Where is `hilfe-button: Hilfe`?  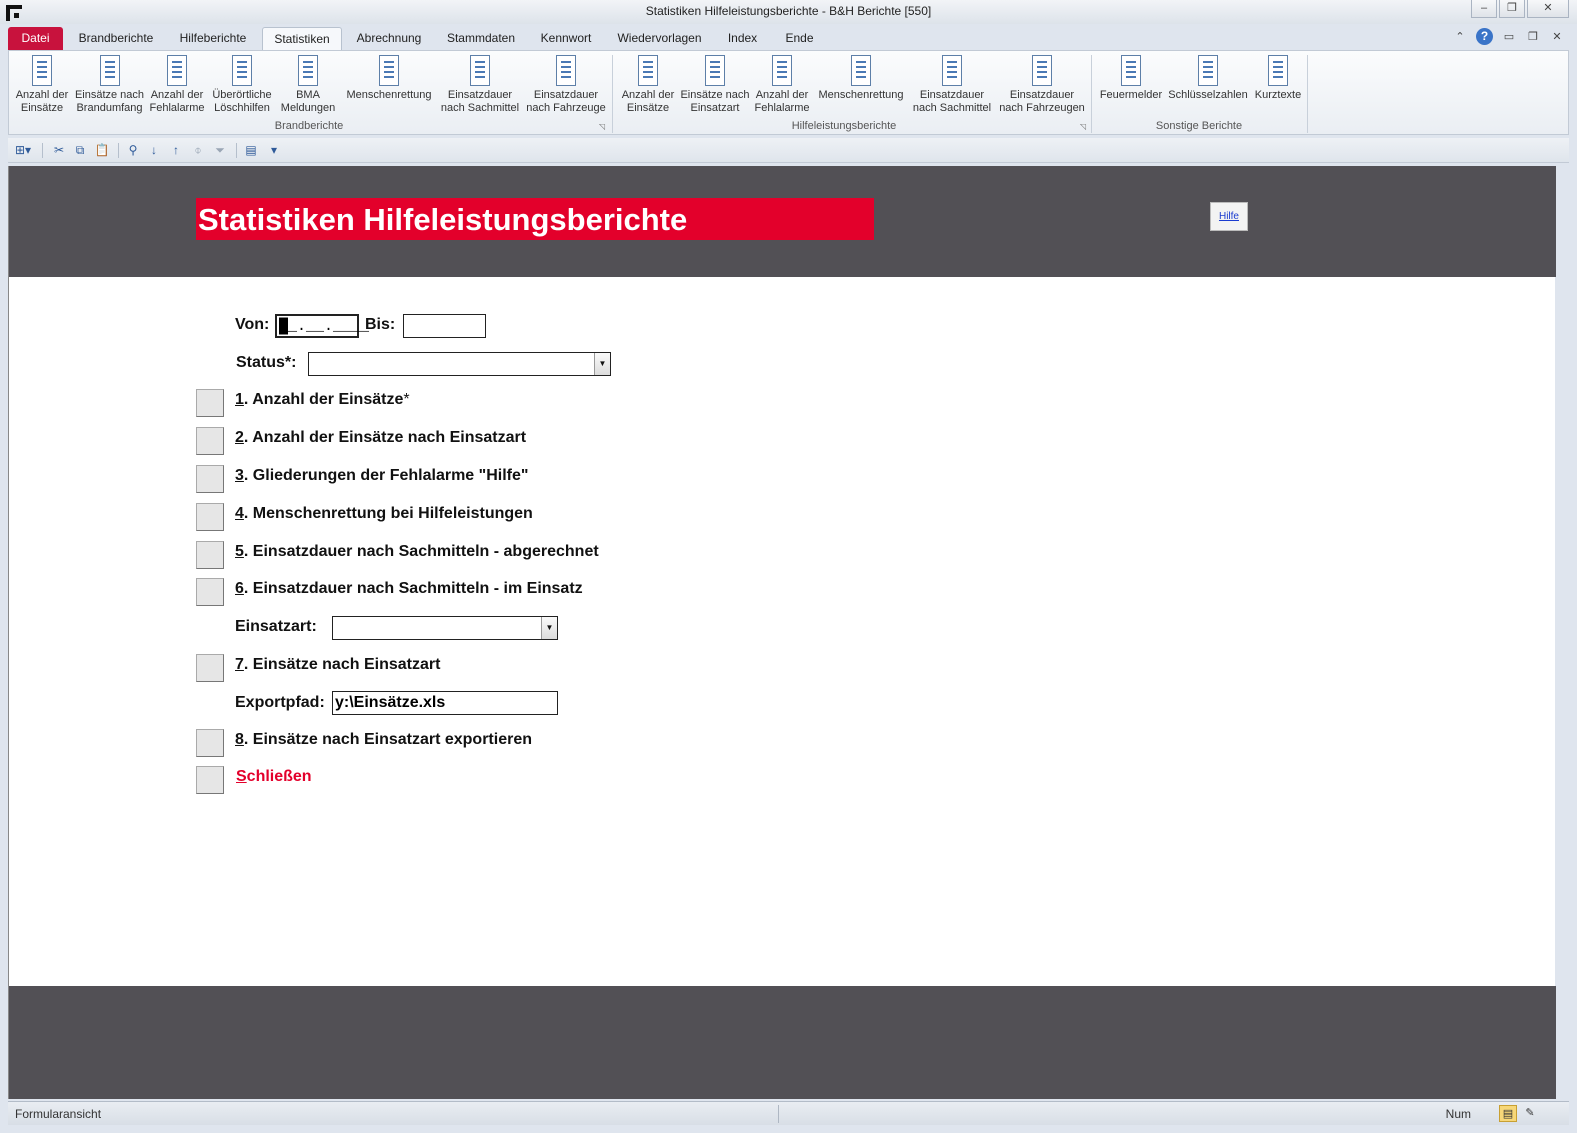 hilfe-button: Hilfe is located at coordinates (1229, 216).